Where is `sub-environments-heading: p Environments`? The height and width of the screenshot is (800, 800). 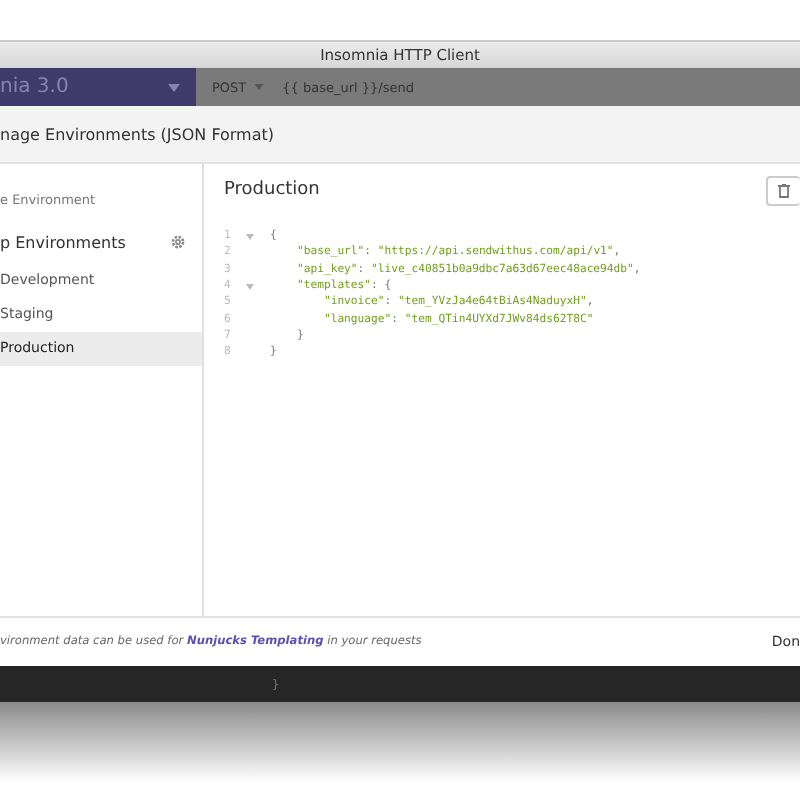
sub-environments-heading: p Environments is located at coordinates (63, 242).